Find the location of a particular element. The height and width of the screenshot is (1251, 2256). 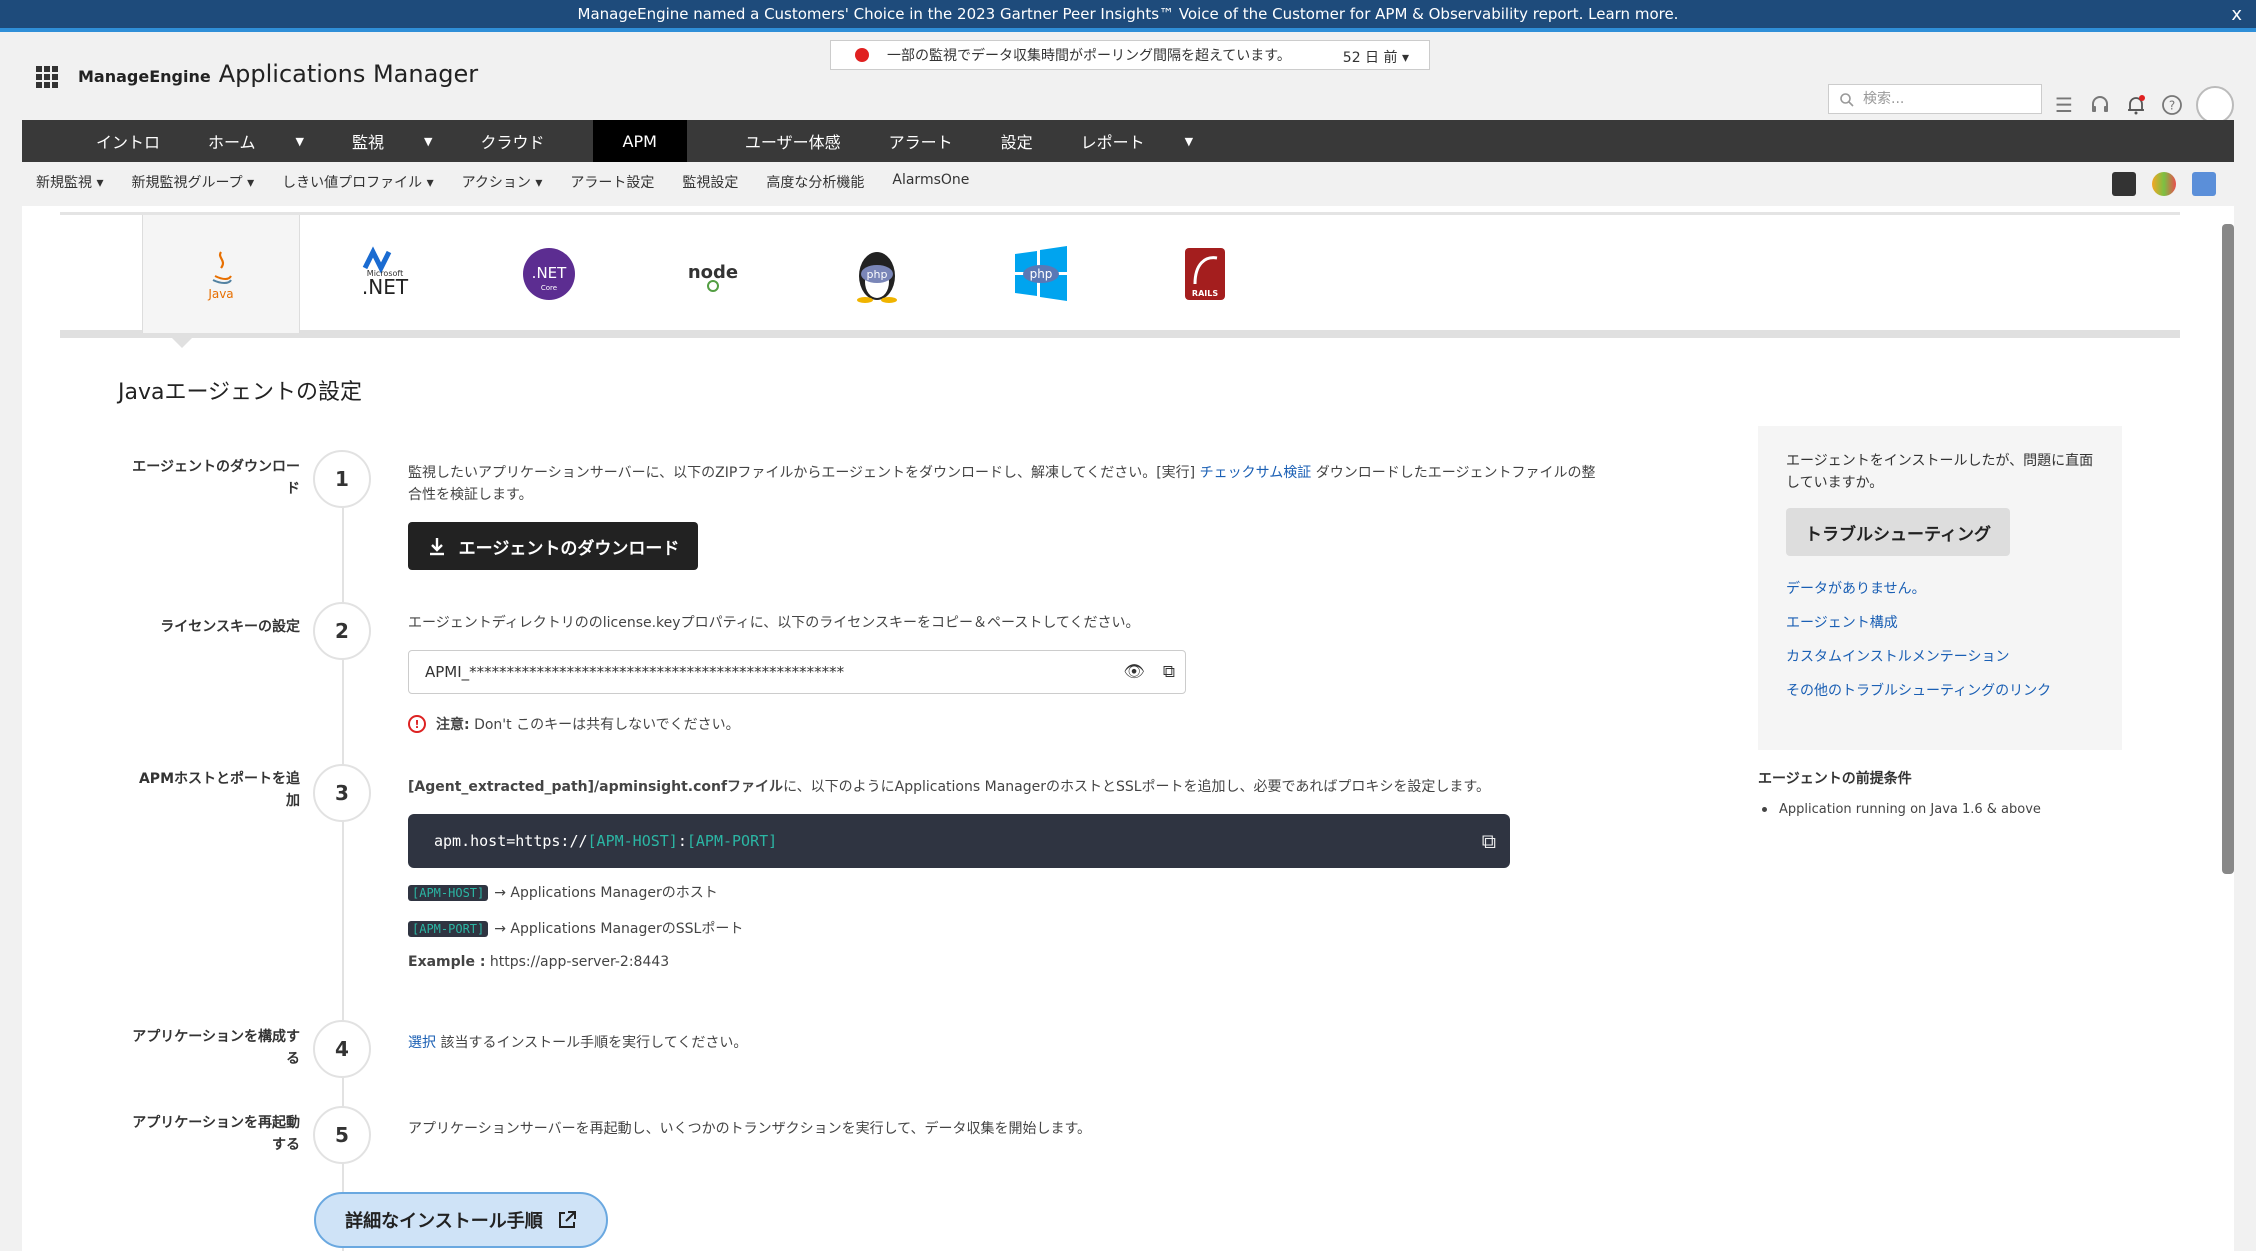

status-text: 一部の監視でデータ収集時間がポーリング間隔を超えています。 is located at coordinates (1089, 56).